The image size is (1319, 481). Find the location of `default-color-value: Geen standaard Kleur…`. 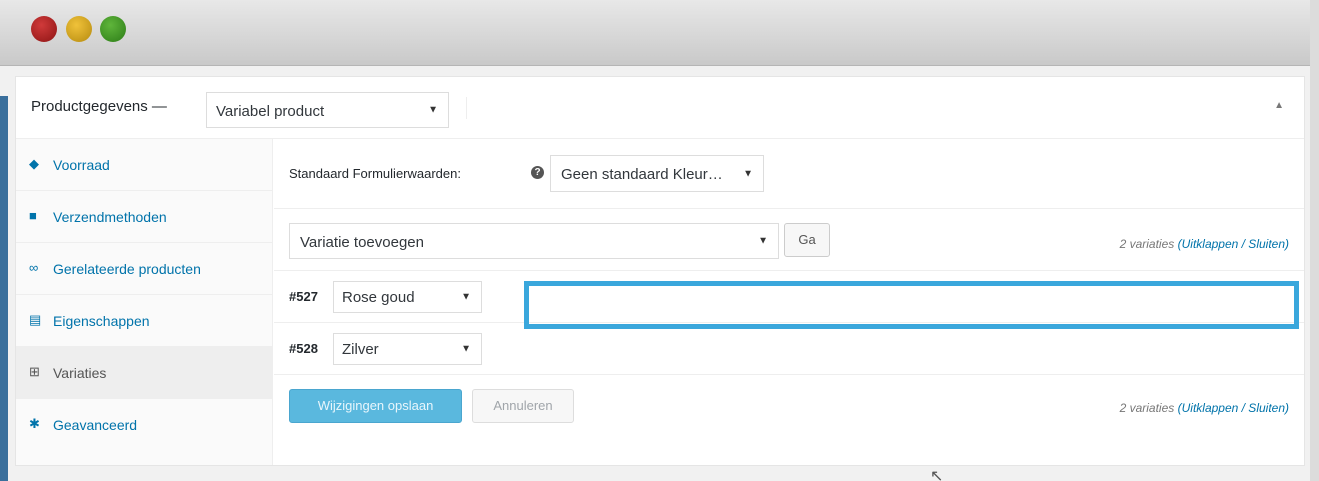

default-color-value: Geen standaard Kleur… is located at coordinates (642, 174).